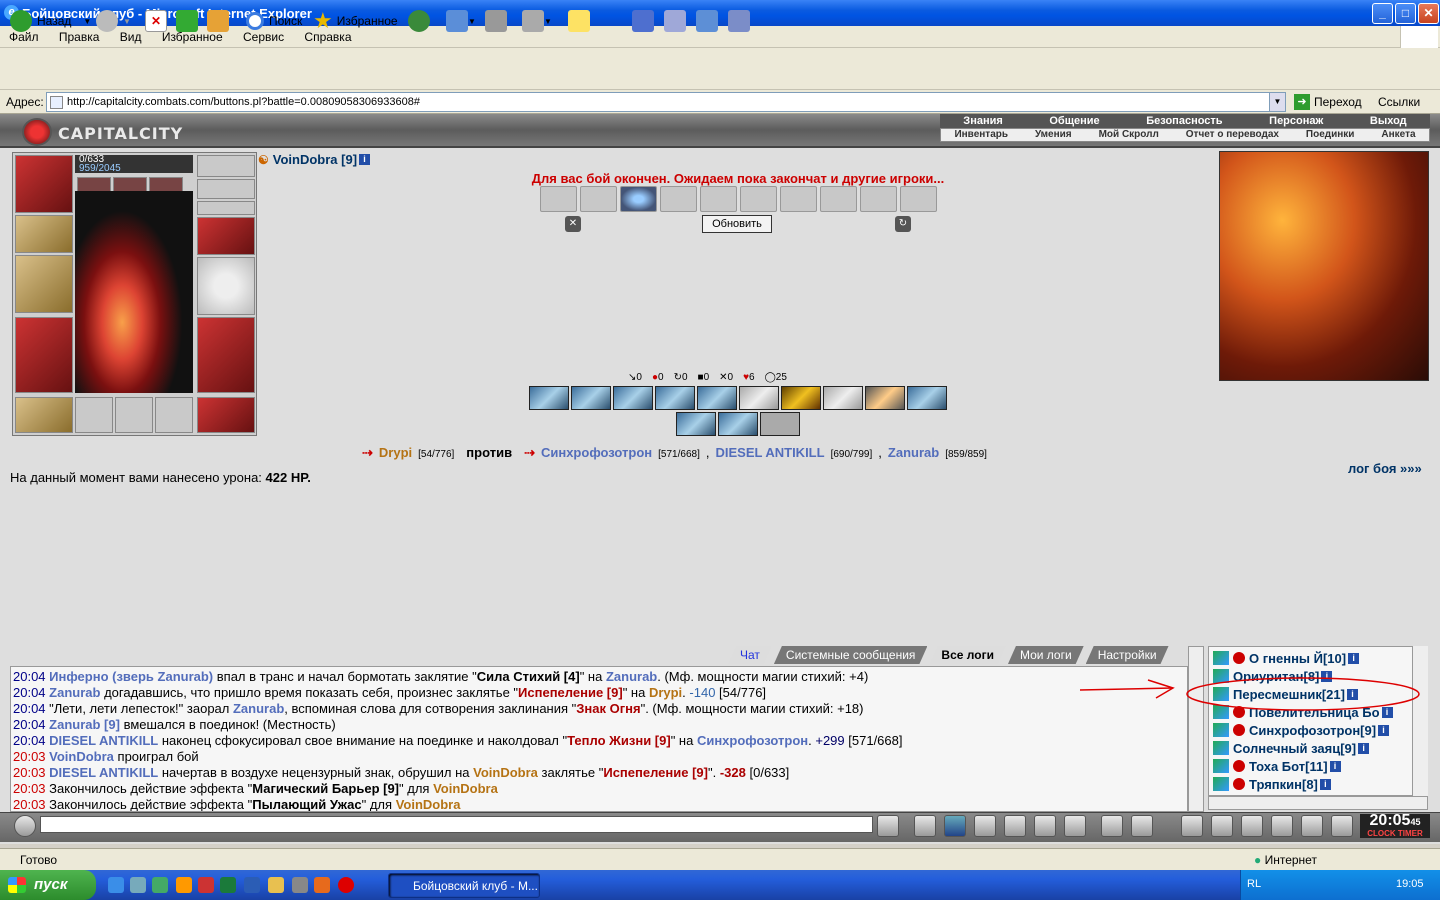  Describe the element at coordinates (228, 885) in the screenshot. I see `quicklaunch-excel-icon` at that location.